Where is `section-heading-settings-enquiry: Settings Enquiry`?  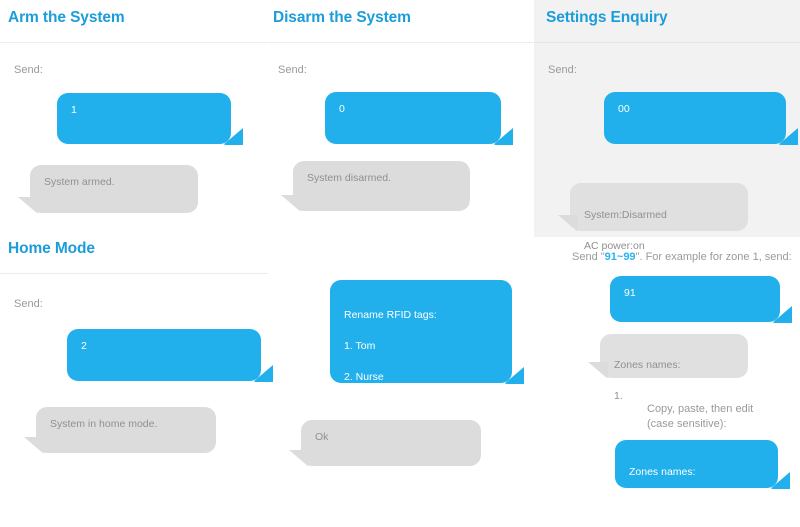 section-heading-settings-enquiry: Settings Enquiry is located at coordinates (607, 17).